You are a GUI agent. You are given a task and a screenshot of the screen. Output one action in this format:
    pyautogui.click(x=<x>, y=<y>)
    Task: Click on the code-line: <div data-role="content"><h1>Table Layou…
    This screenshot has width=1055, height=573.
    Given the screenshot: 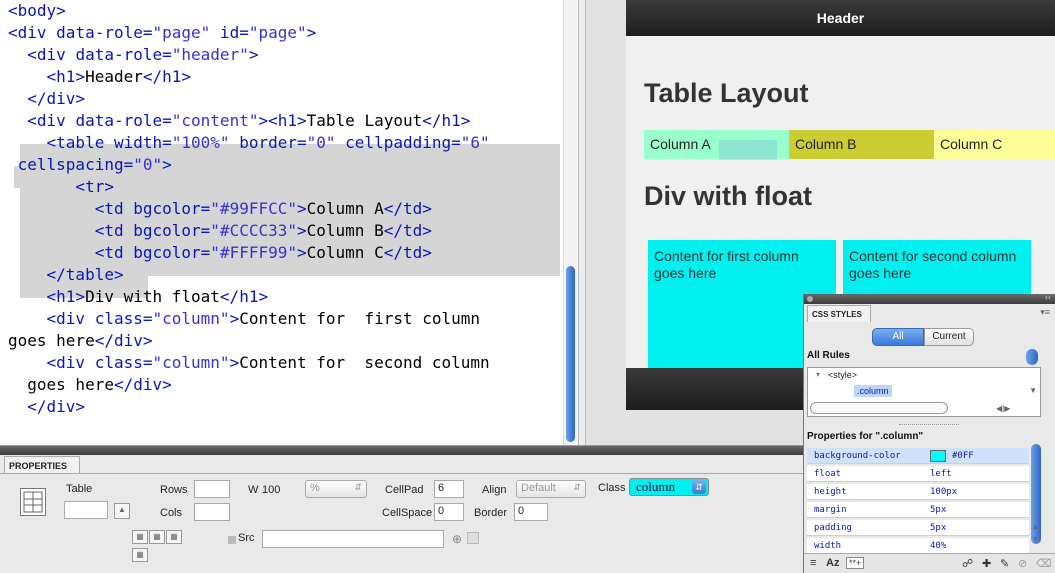 What is the action you would take?
    pyautogui.click(x=239, y=121)
    